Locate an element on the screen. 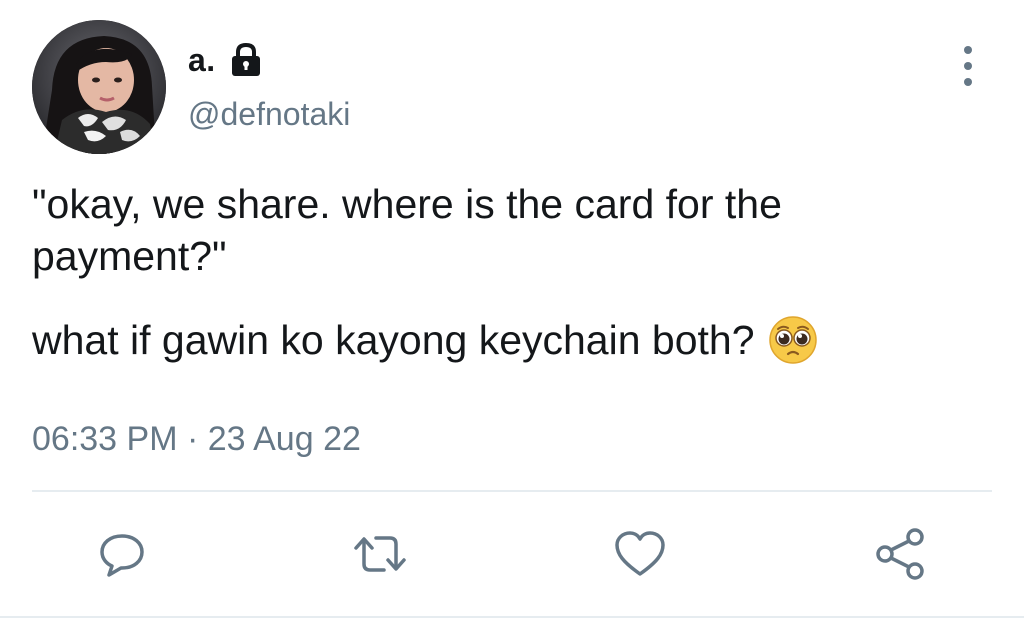 This screenshot has width=1024, height=633. retweet-icon is located at coordinates (380, 554).